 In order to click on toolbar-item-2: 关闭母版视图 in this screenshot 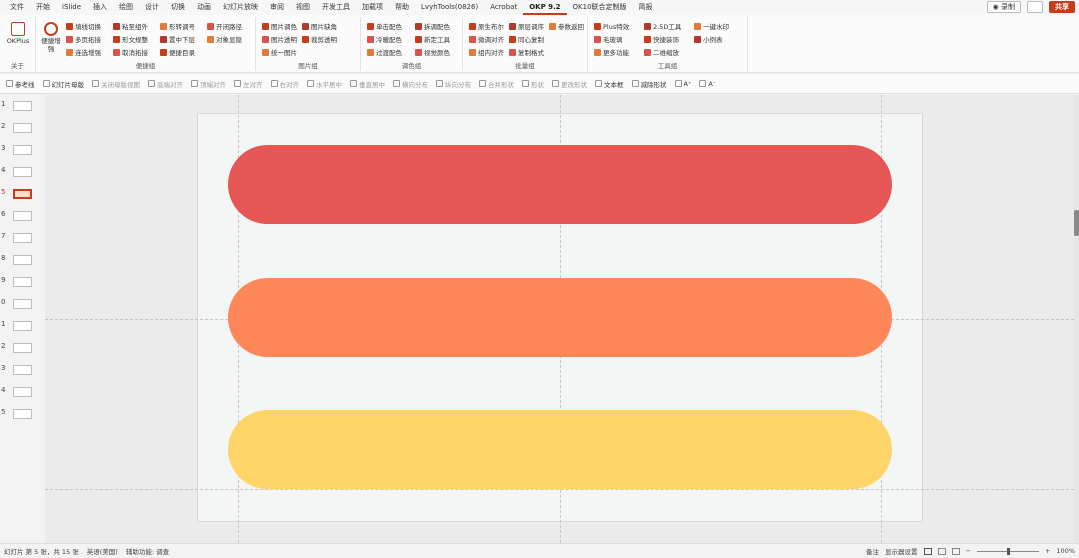, I will do `click(116, 84)`.